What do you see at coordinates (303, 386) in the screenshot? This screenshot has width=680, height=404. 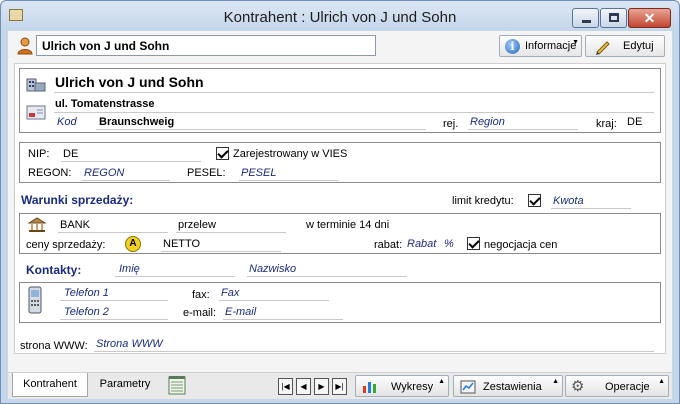 I see `previous-record-button: ◀` at bounding box center [303, 386].